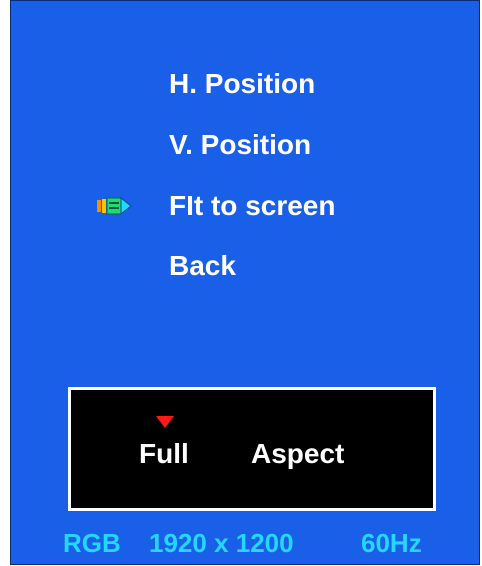 The width and height of the screenshot is (482, 566). What do you see at coordinates (252, 206) in the screenshot?
I see `menu-item-fit-to-screen: FIt to screen` at bounding box center [252, 206].